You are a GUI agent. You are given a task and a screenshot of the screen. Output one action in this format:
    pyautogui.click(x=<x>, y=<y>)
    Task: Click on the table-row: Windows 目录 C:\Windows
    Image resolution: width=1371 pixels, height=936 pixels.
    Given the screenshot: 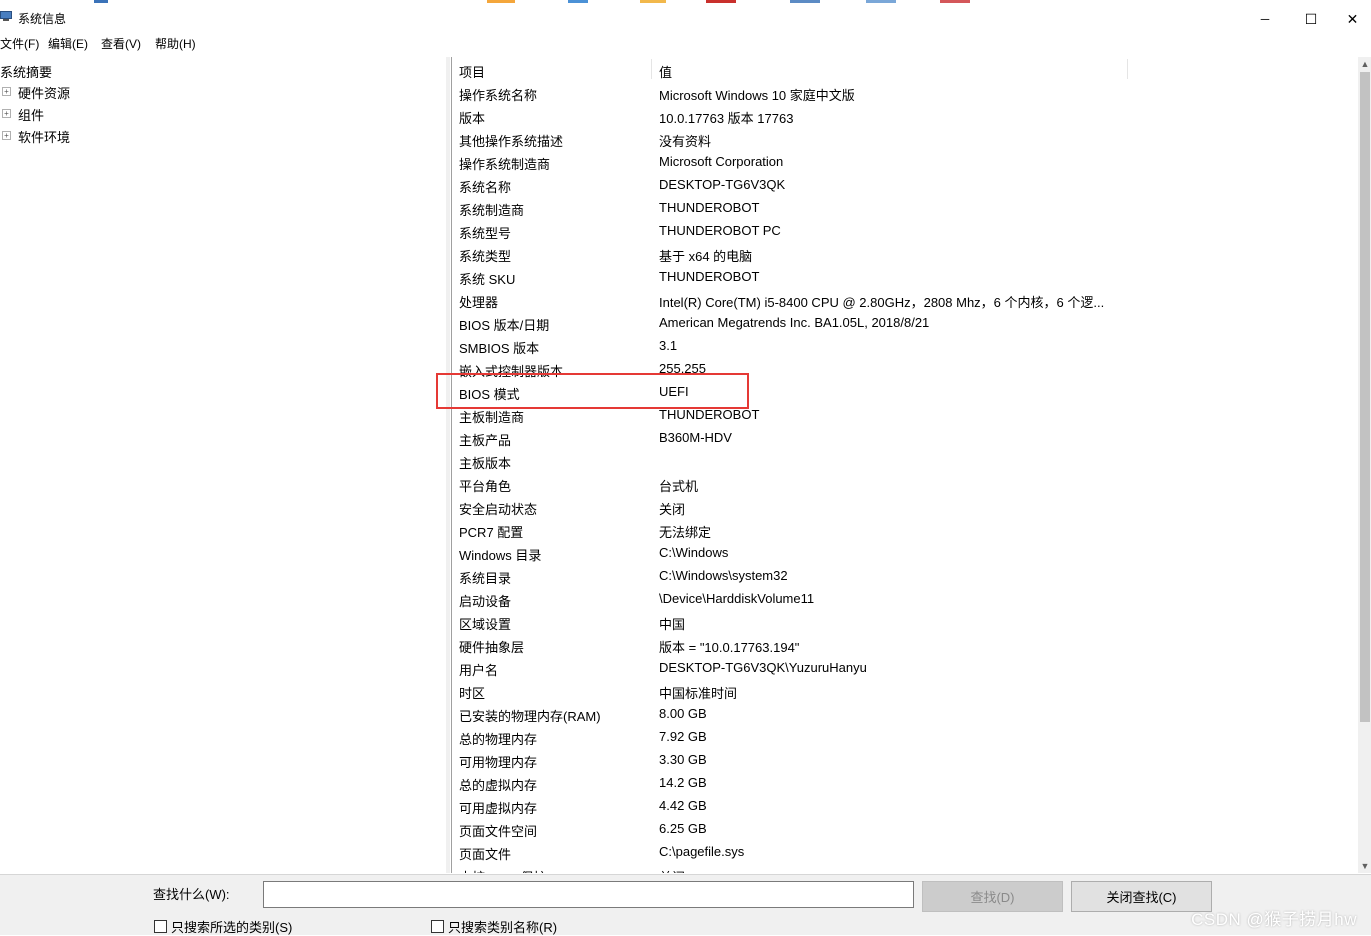 What is the action you would take?
    pyautogui.click(x=904, y=552)
    